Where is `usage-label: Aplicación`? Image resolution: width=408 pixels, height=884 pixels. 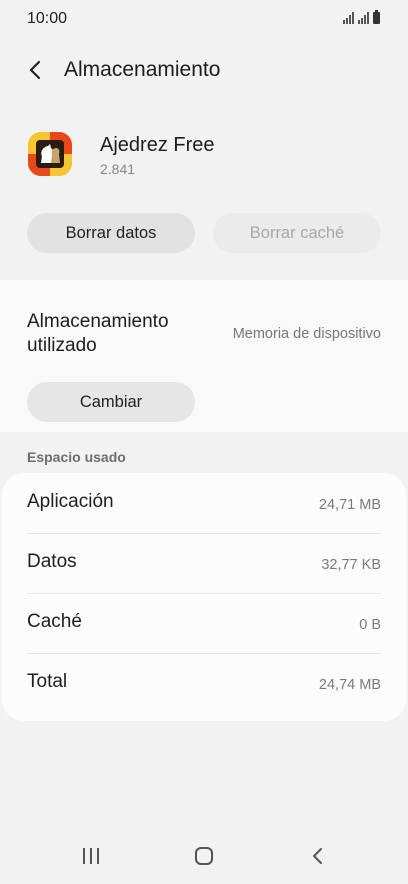
usage-label: Aplicación is located at coordinates (70, 501).